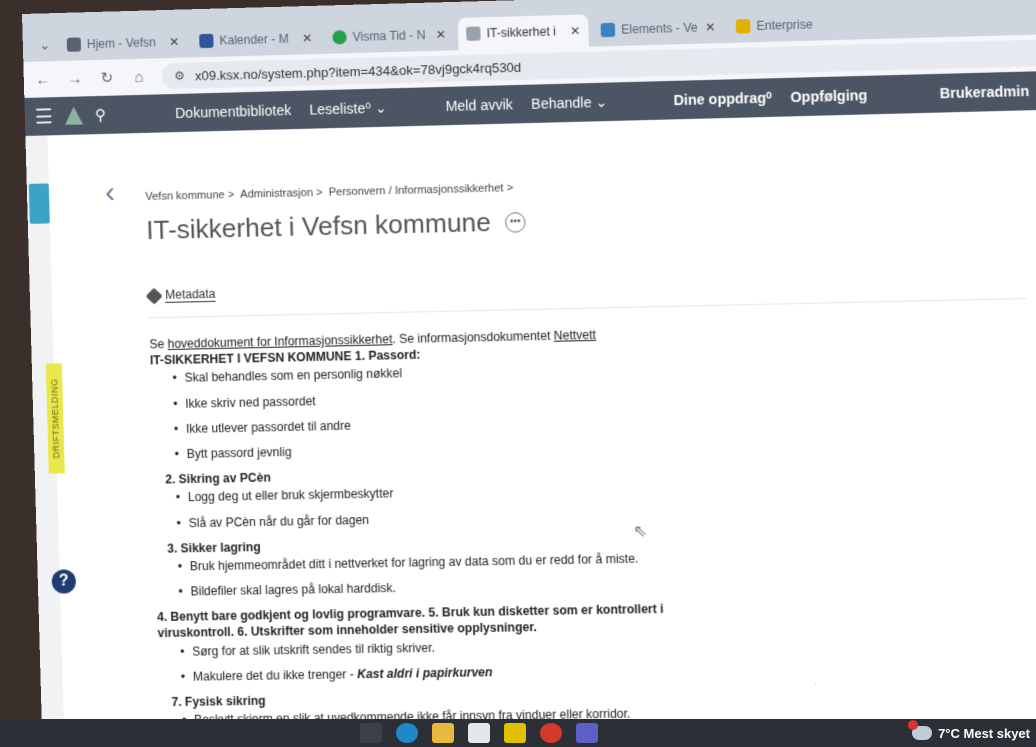 The image size is (1036, 747). What do you see at coordinates (39, 203) in the screenshot?
I see `apps-grid-icon` at bounding box center [39, 203].